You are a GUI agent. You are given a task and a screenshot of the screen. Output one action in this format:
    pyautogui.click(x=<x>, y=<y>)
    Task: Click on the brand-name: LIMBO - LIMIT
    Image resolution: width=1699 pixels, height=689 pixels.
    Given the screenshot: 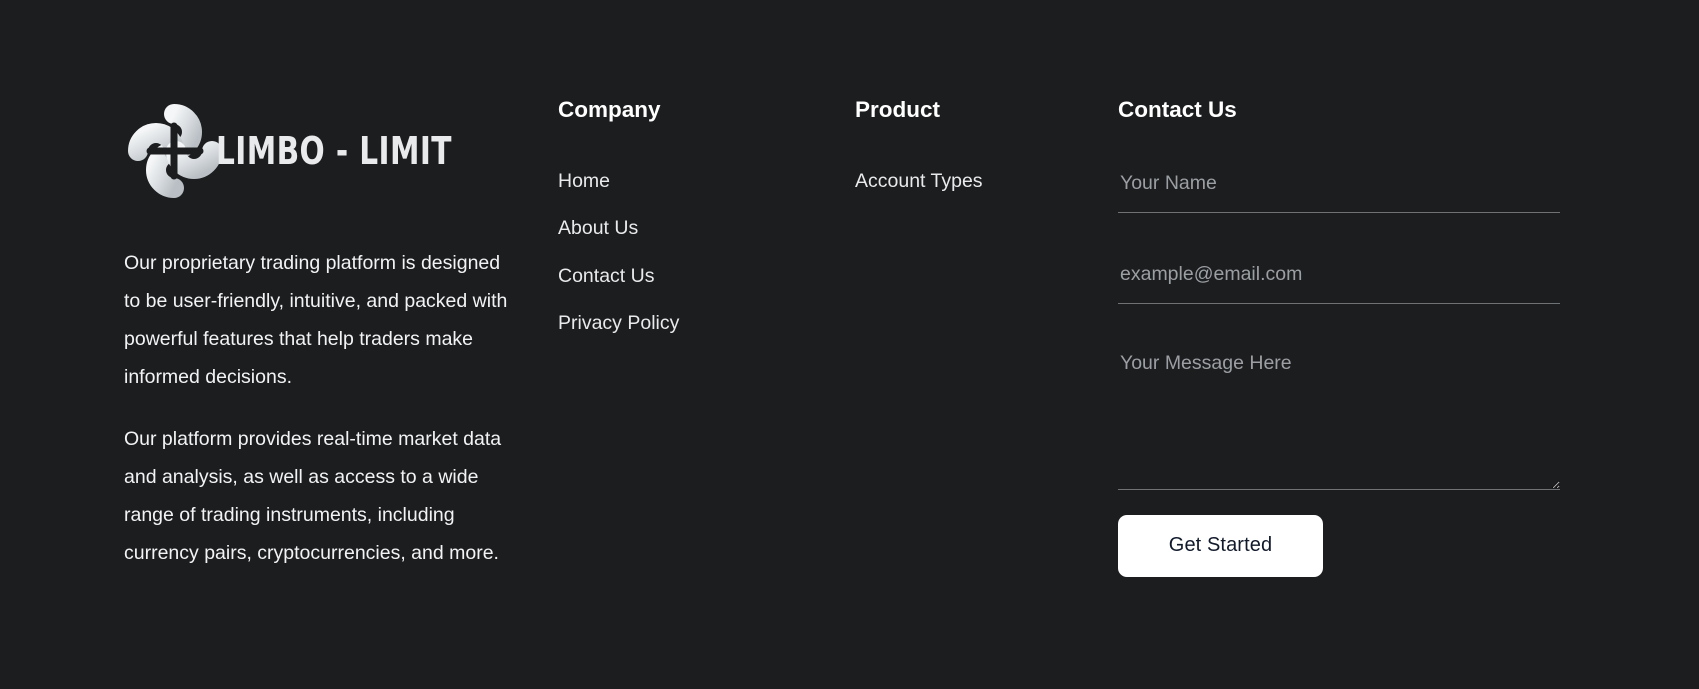 What is the action you would take?
    pyautogui.click(x=334, y=151)
    